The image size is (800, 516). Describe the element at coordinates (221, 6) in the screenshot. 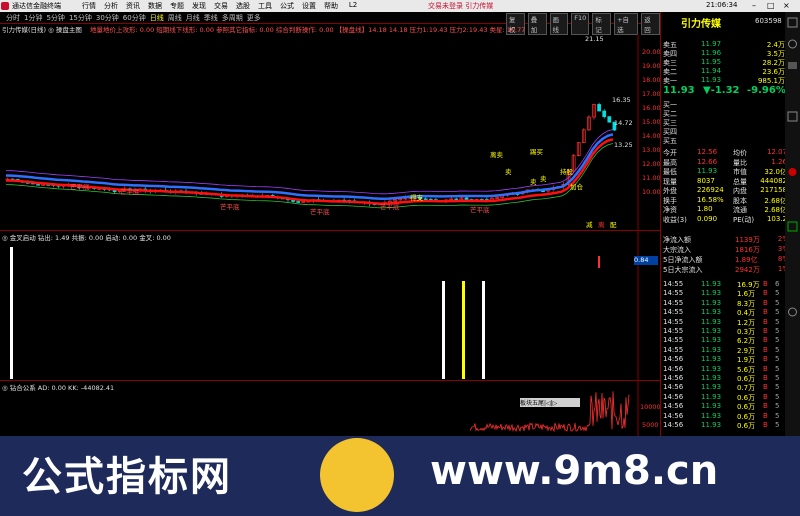

I see `menu-item: 交易` at that location.